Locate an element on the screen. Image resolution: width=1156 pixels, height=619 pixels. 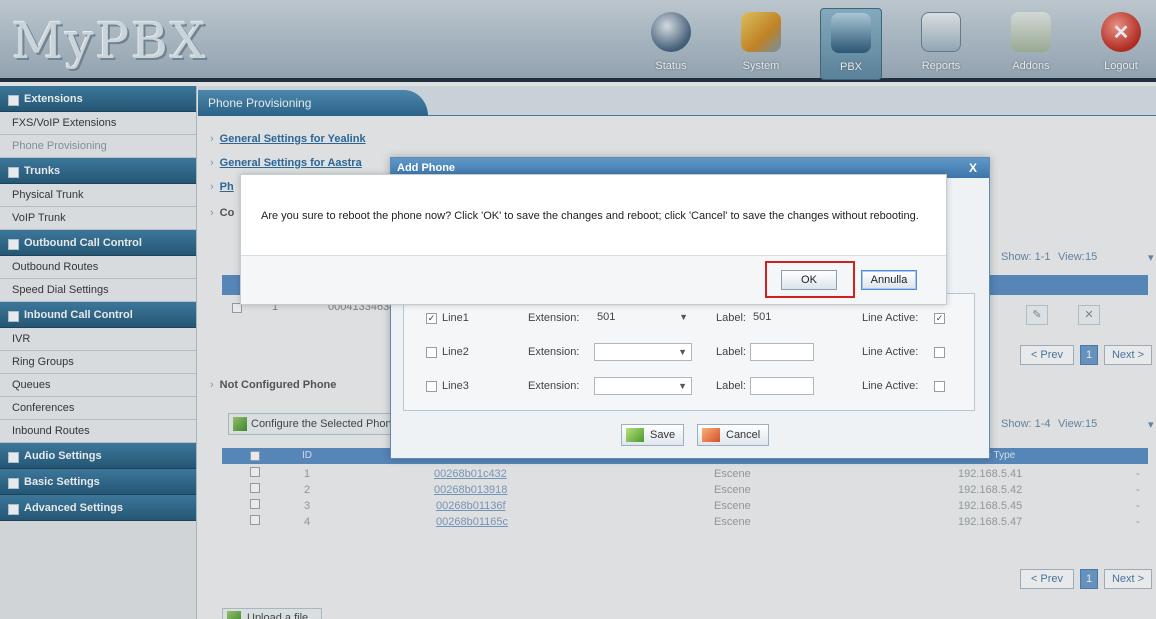
line-row-3: Line3 Extension: ▼ Label: Line Active: is located at coordinates (690, 388).